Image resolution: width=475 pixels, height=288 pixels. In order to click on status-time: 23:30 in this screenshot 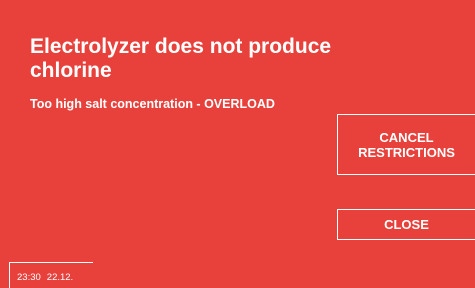, I will do `click(29, 277)`.